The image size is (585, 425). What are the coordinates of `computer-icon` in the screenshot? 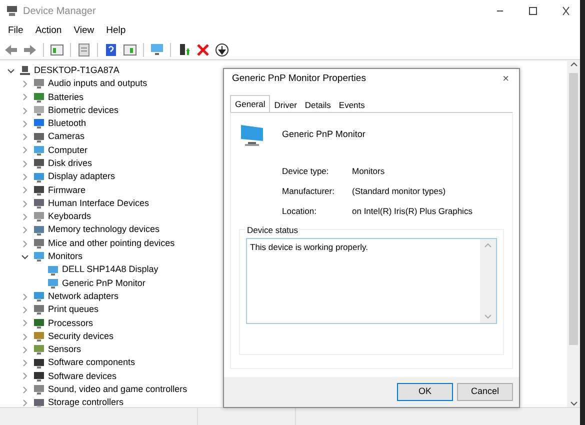 It's located at (12, 11).